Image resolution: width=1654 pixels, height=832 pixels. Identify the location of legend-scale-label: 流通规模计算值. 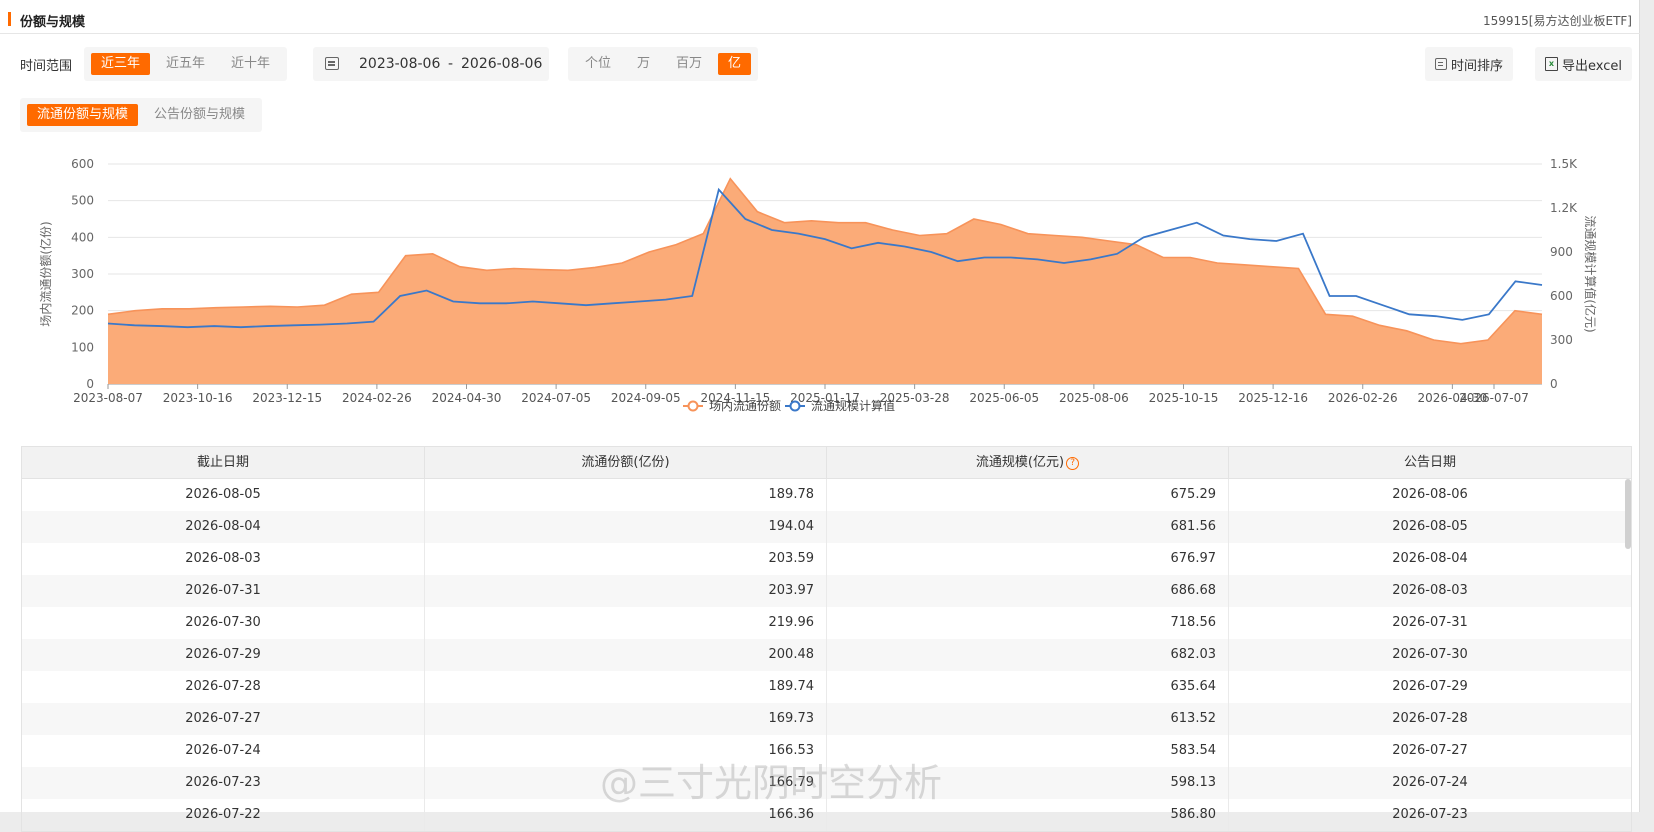
(853, 405).